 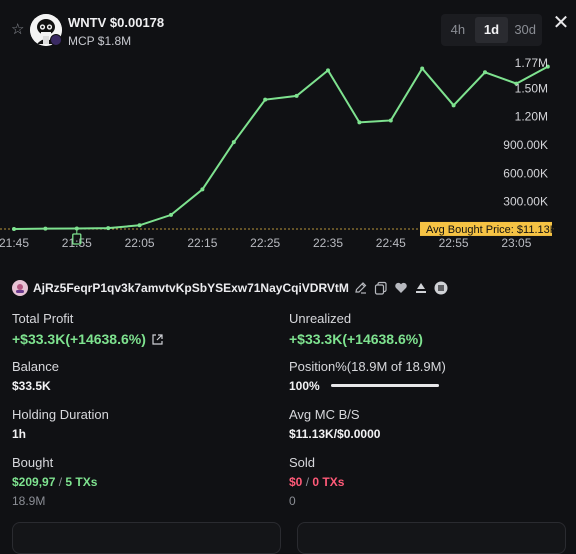 What do you see at coordinates (19, 434) in the screenshot?
I see `holding-value: 1h` at bounding box center [19, 434].